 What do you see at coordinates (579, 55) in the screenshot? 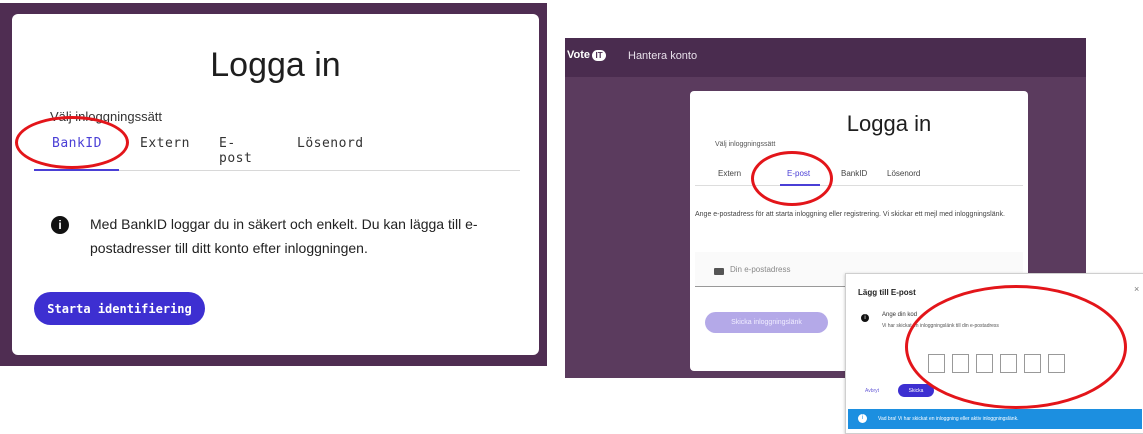
I see `logo-text: Vote` at bounding box center [579, 55].